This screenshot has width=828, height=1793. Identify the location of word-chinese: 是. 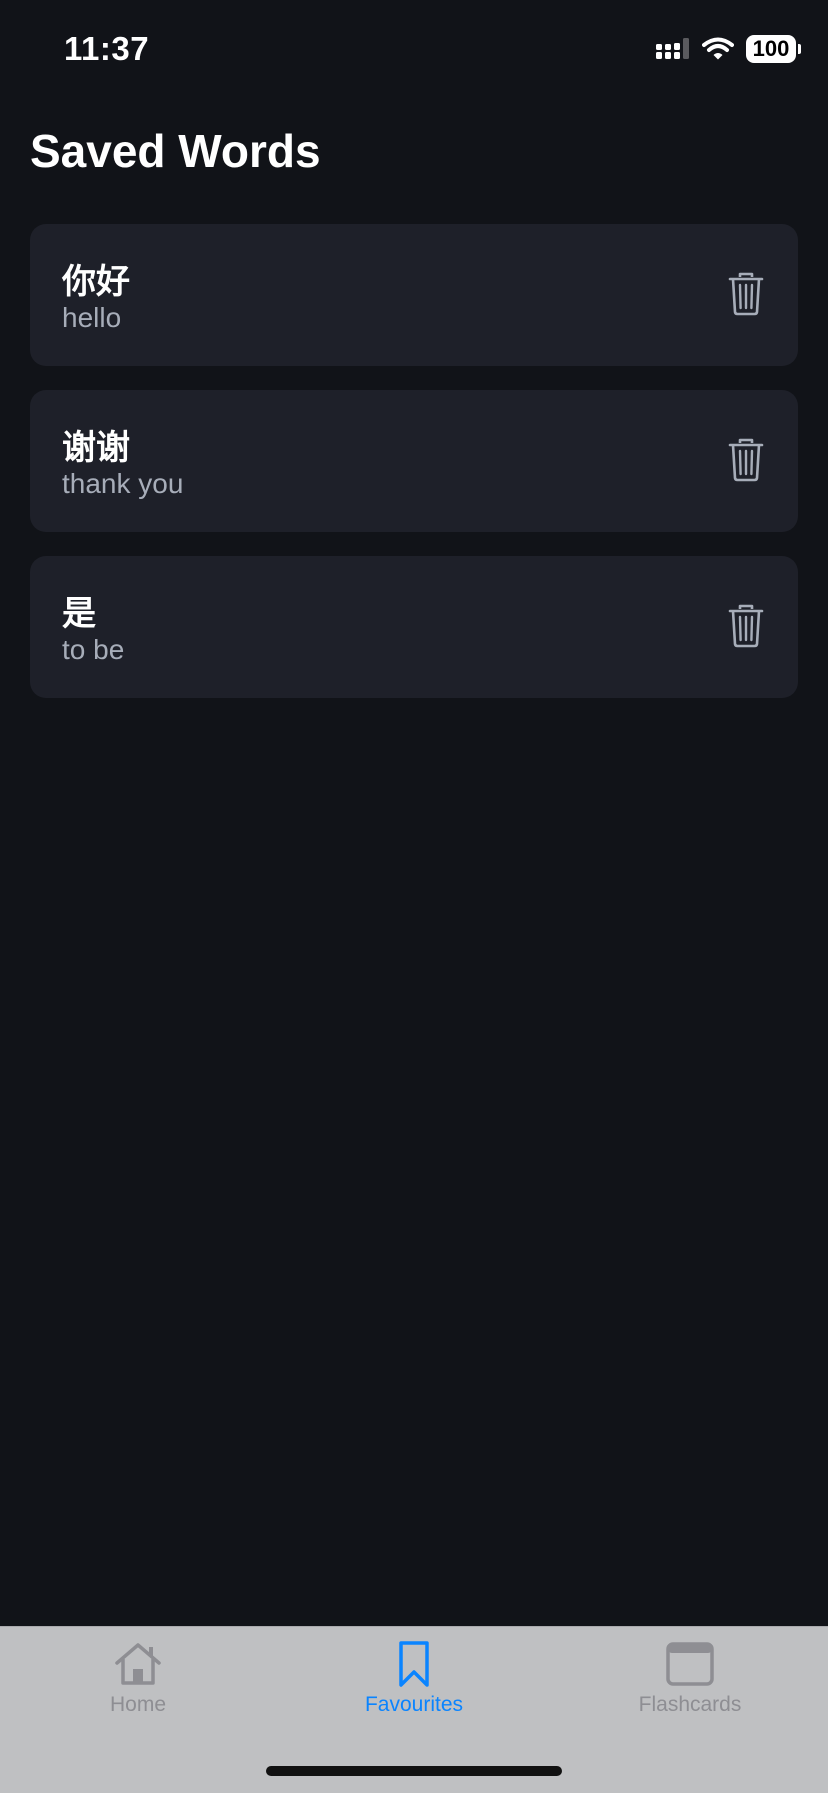
(79, 614).